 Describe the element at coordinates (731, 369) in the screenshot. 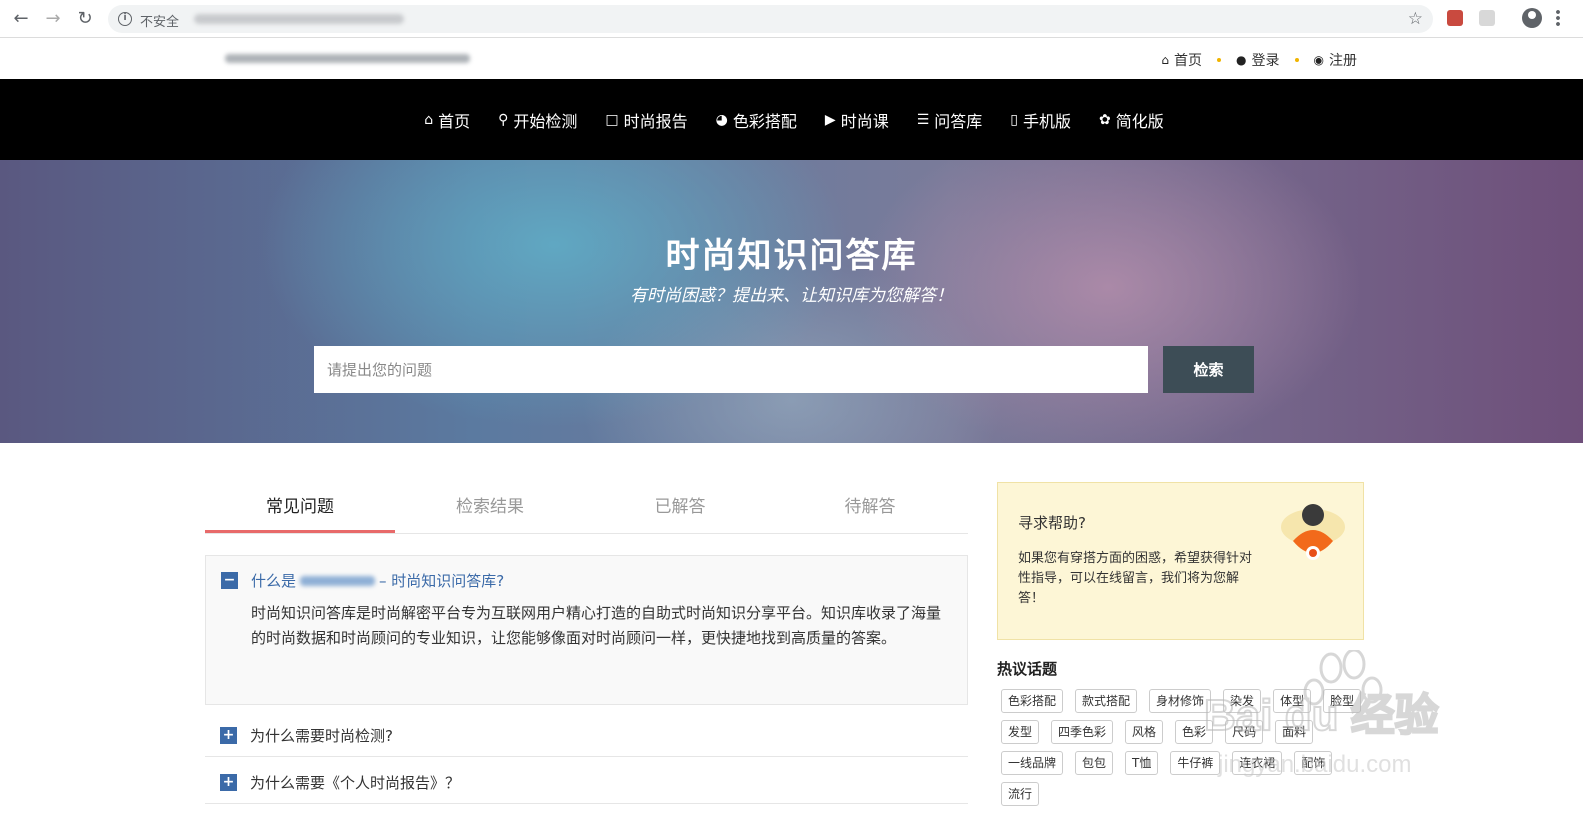

I see `question-search-input` at that location.